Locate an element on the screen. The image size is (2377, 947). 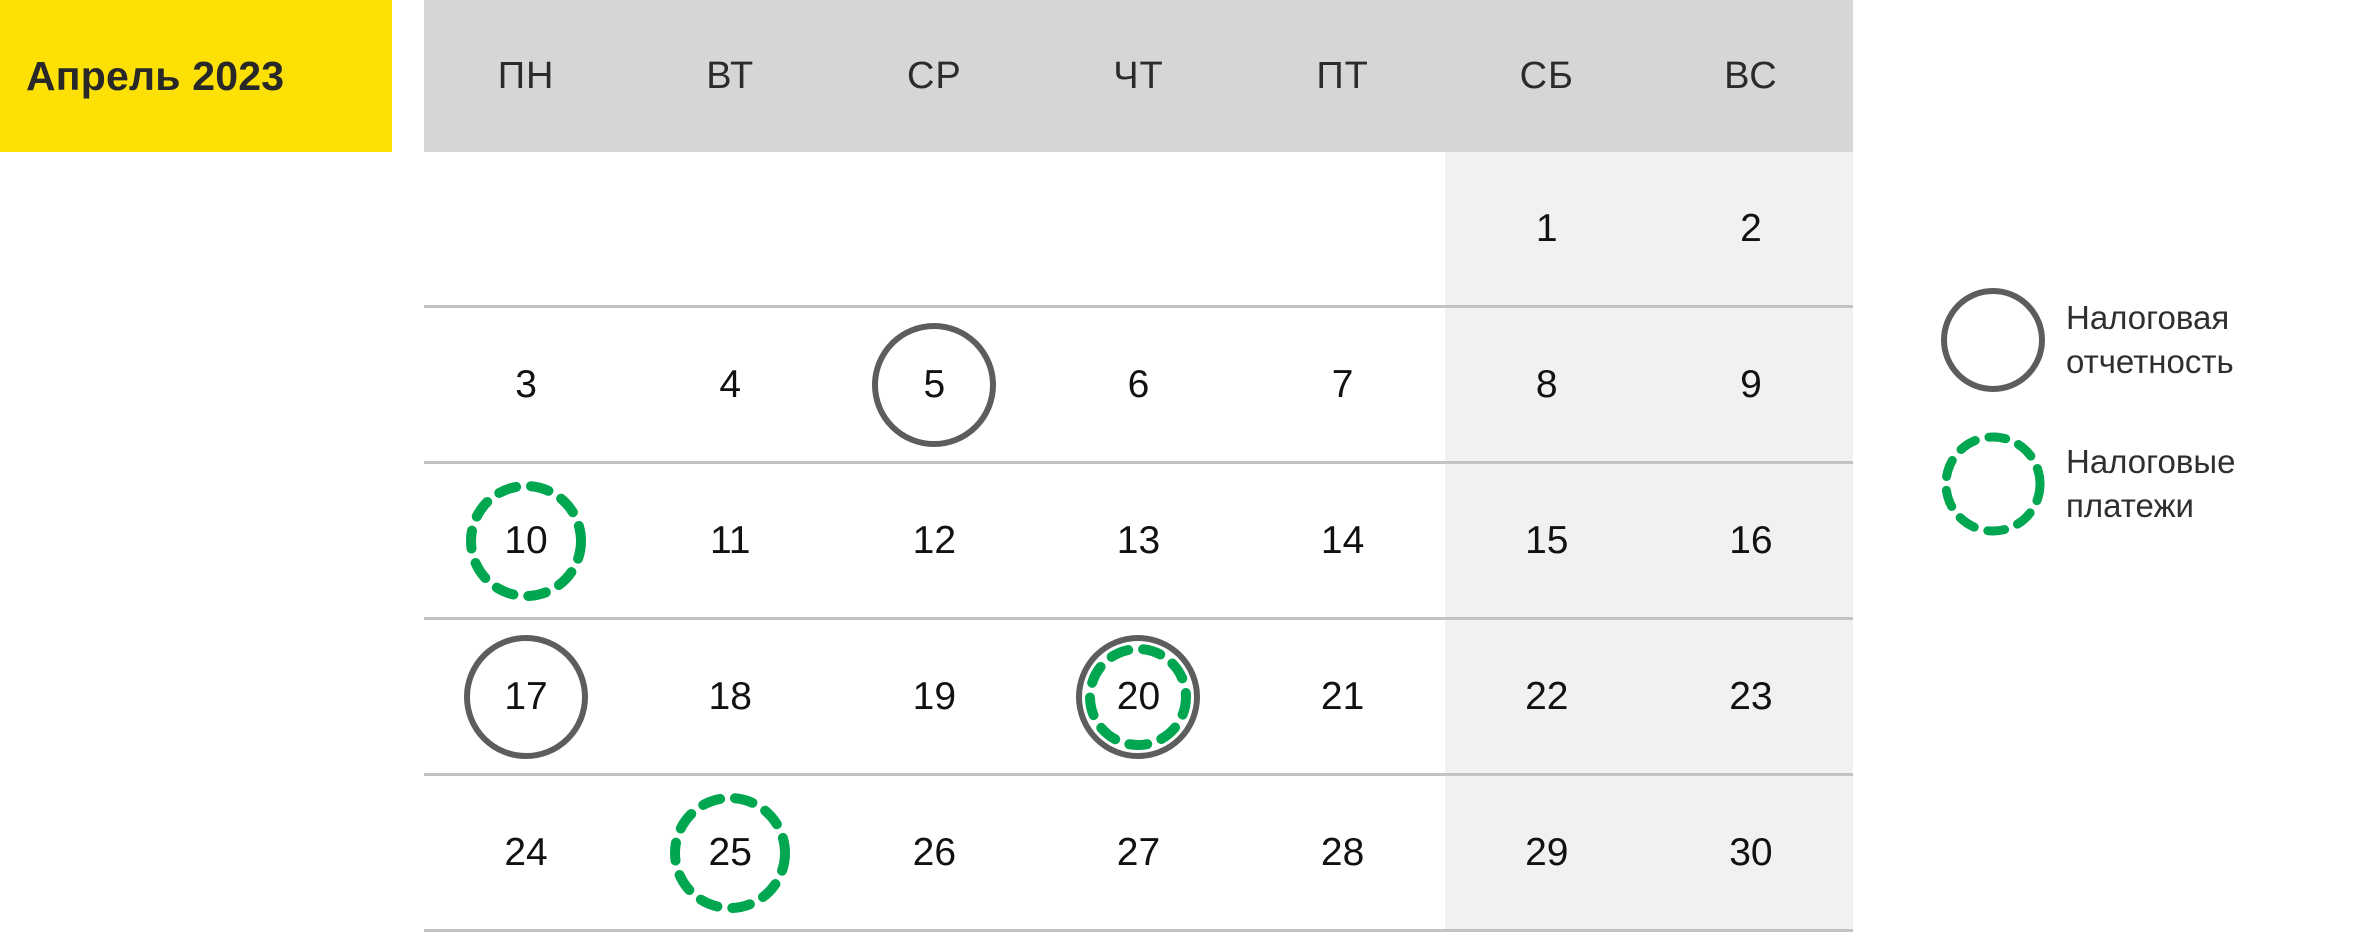
month-title-label: Апрель 2023 is located at coordinates (155, 75).